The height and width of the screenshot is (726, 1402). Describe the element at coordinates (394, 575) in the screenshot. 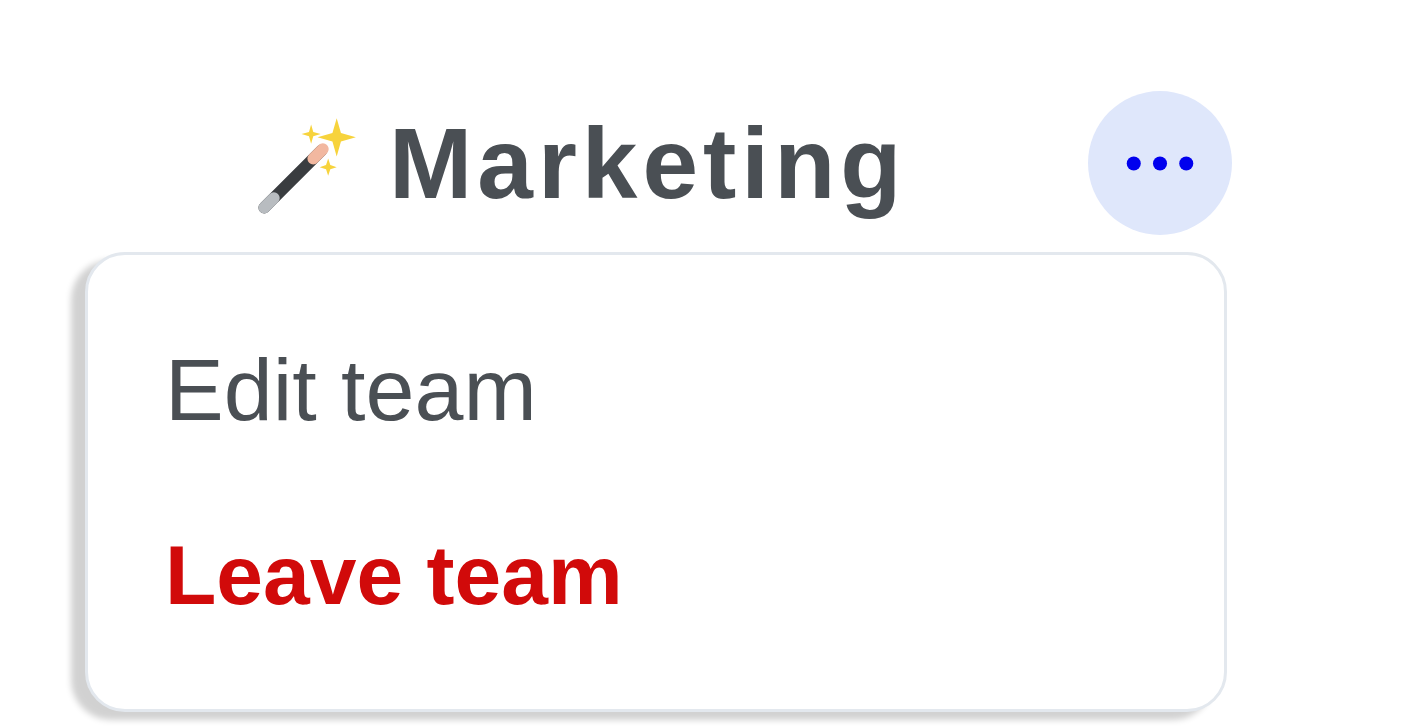

I see `menu-item: Leave team` at that location.